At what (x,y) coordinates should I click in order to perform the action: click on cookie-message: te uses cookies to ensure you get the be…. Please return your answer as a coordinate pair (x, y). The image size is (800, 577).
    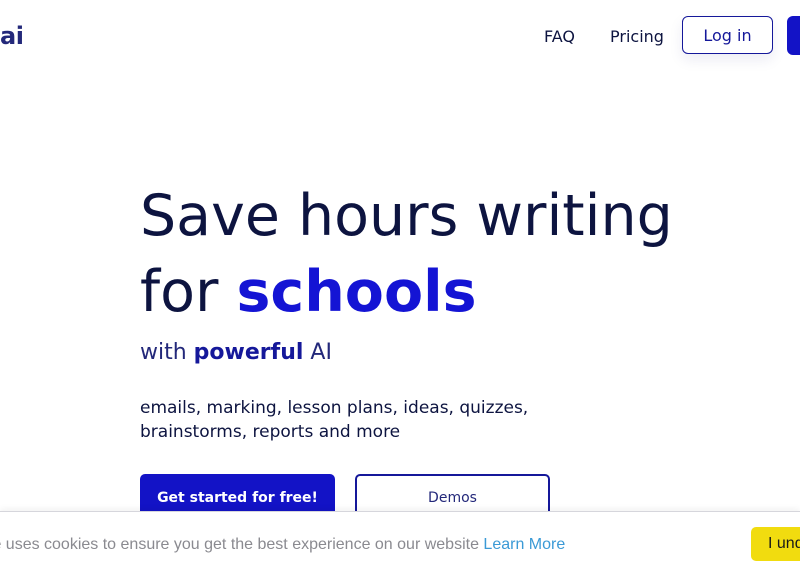
    Looking at the image, I should click on (242, 544).